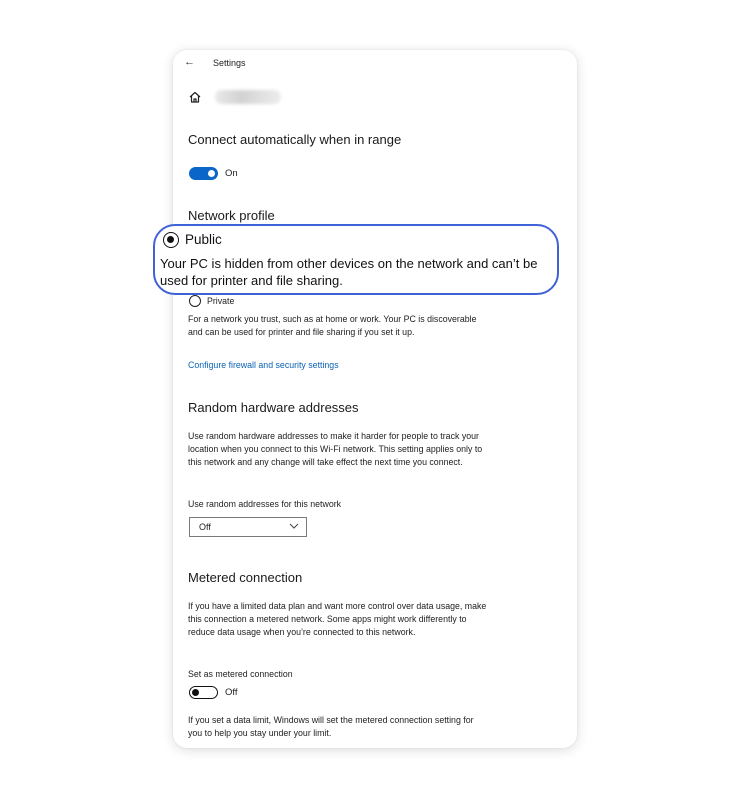  I want to click on metered-toggle-label: Off, so click(231, 692).